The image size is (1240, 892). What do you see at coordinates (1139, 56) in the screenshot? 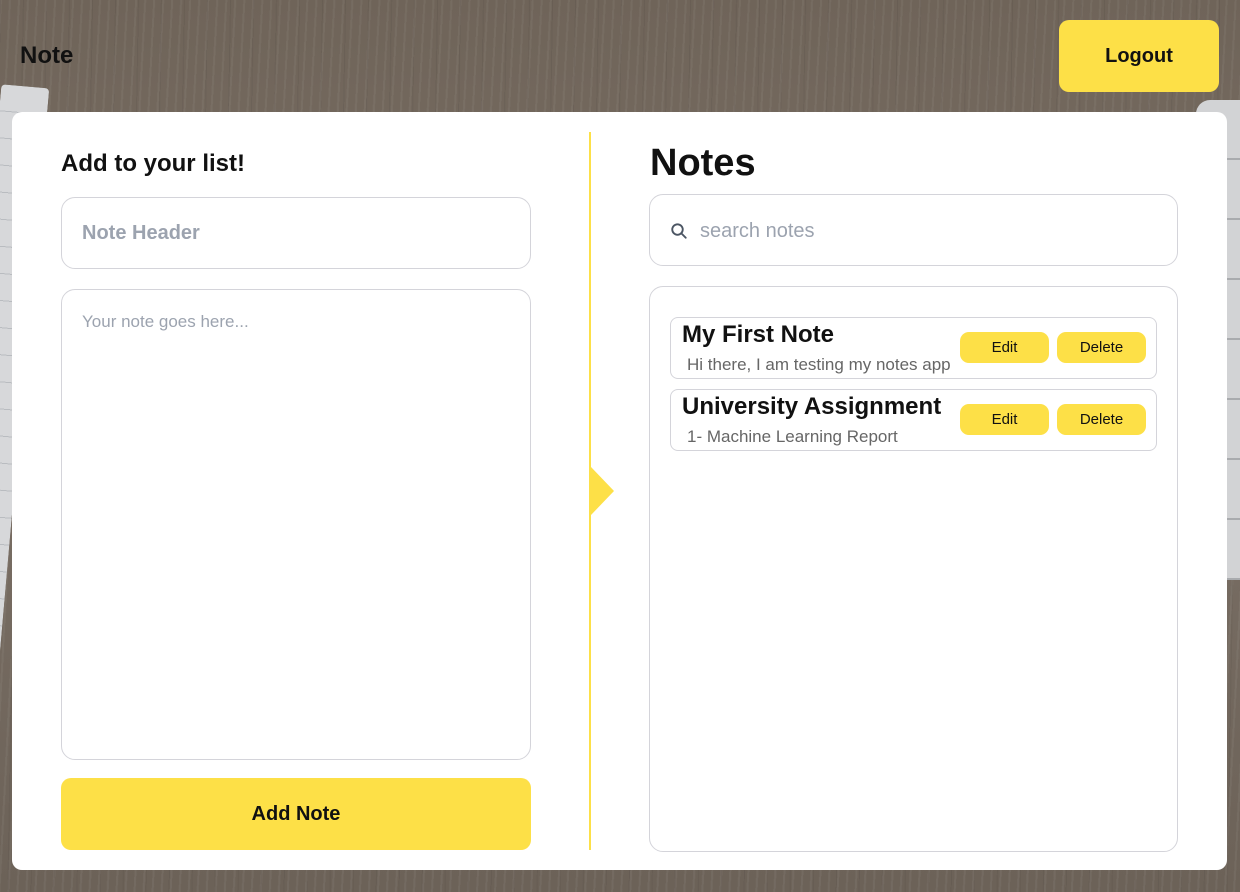
I see `logout-button: Logout` at bounding box center [1139, 56].